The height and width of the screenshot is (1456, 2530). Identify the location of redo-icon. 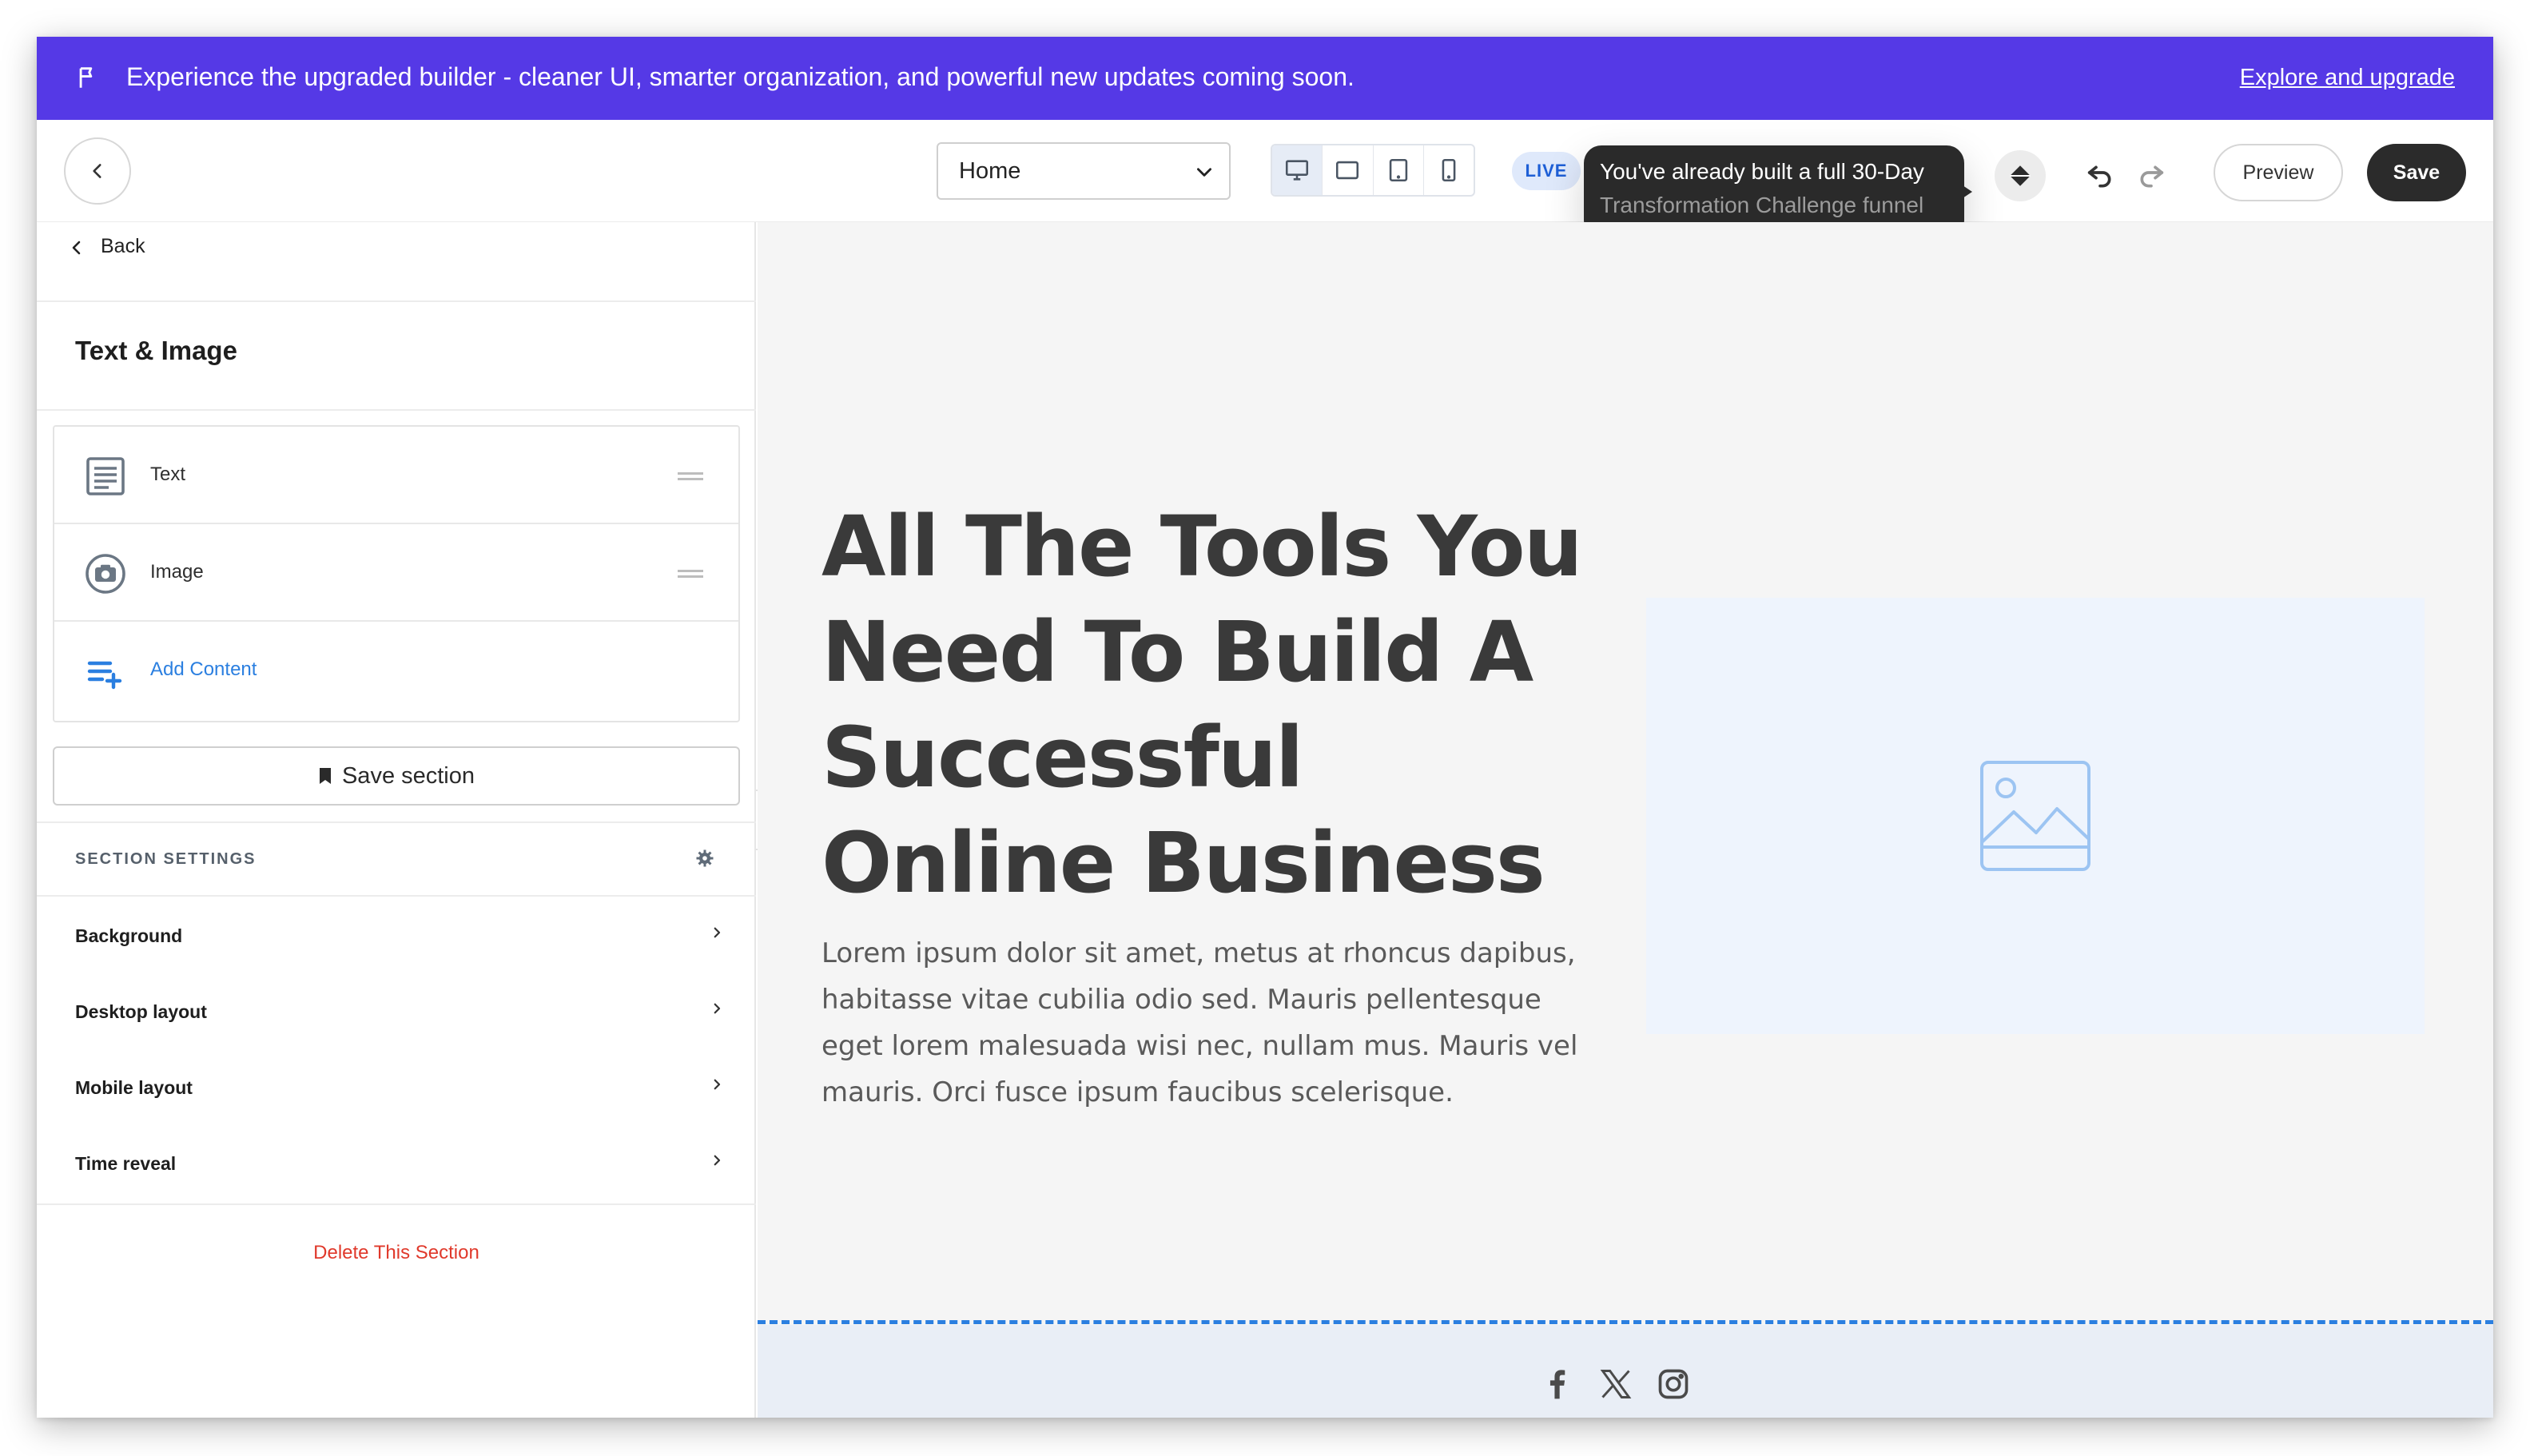
(2151, 173).